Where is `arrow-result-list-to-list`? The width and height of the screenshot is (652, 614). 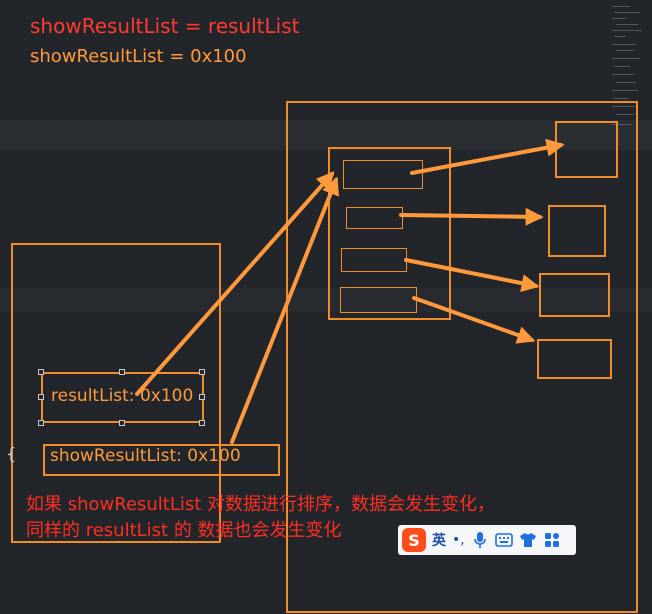 arrow-result-list-to-list is located at coordinates (235, 283).